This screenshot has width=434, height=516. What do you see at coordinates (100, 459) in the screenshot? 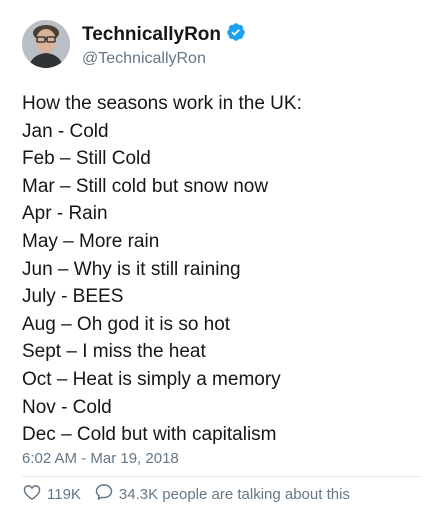
I see `tweet-timestamp: 6:02 AM - Mar 19, 2018` at bounding box center [100, 459].